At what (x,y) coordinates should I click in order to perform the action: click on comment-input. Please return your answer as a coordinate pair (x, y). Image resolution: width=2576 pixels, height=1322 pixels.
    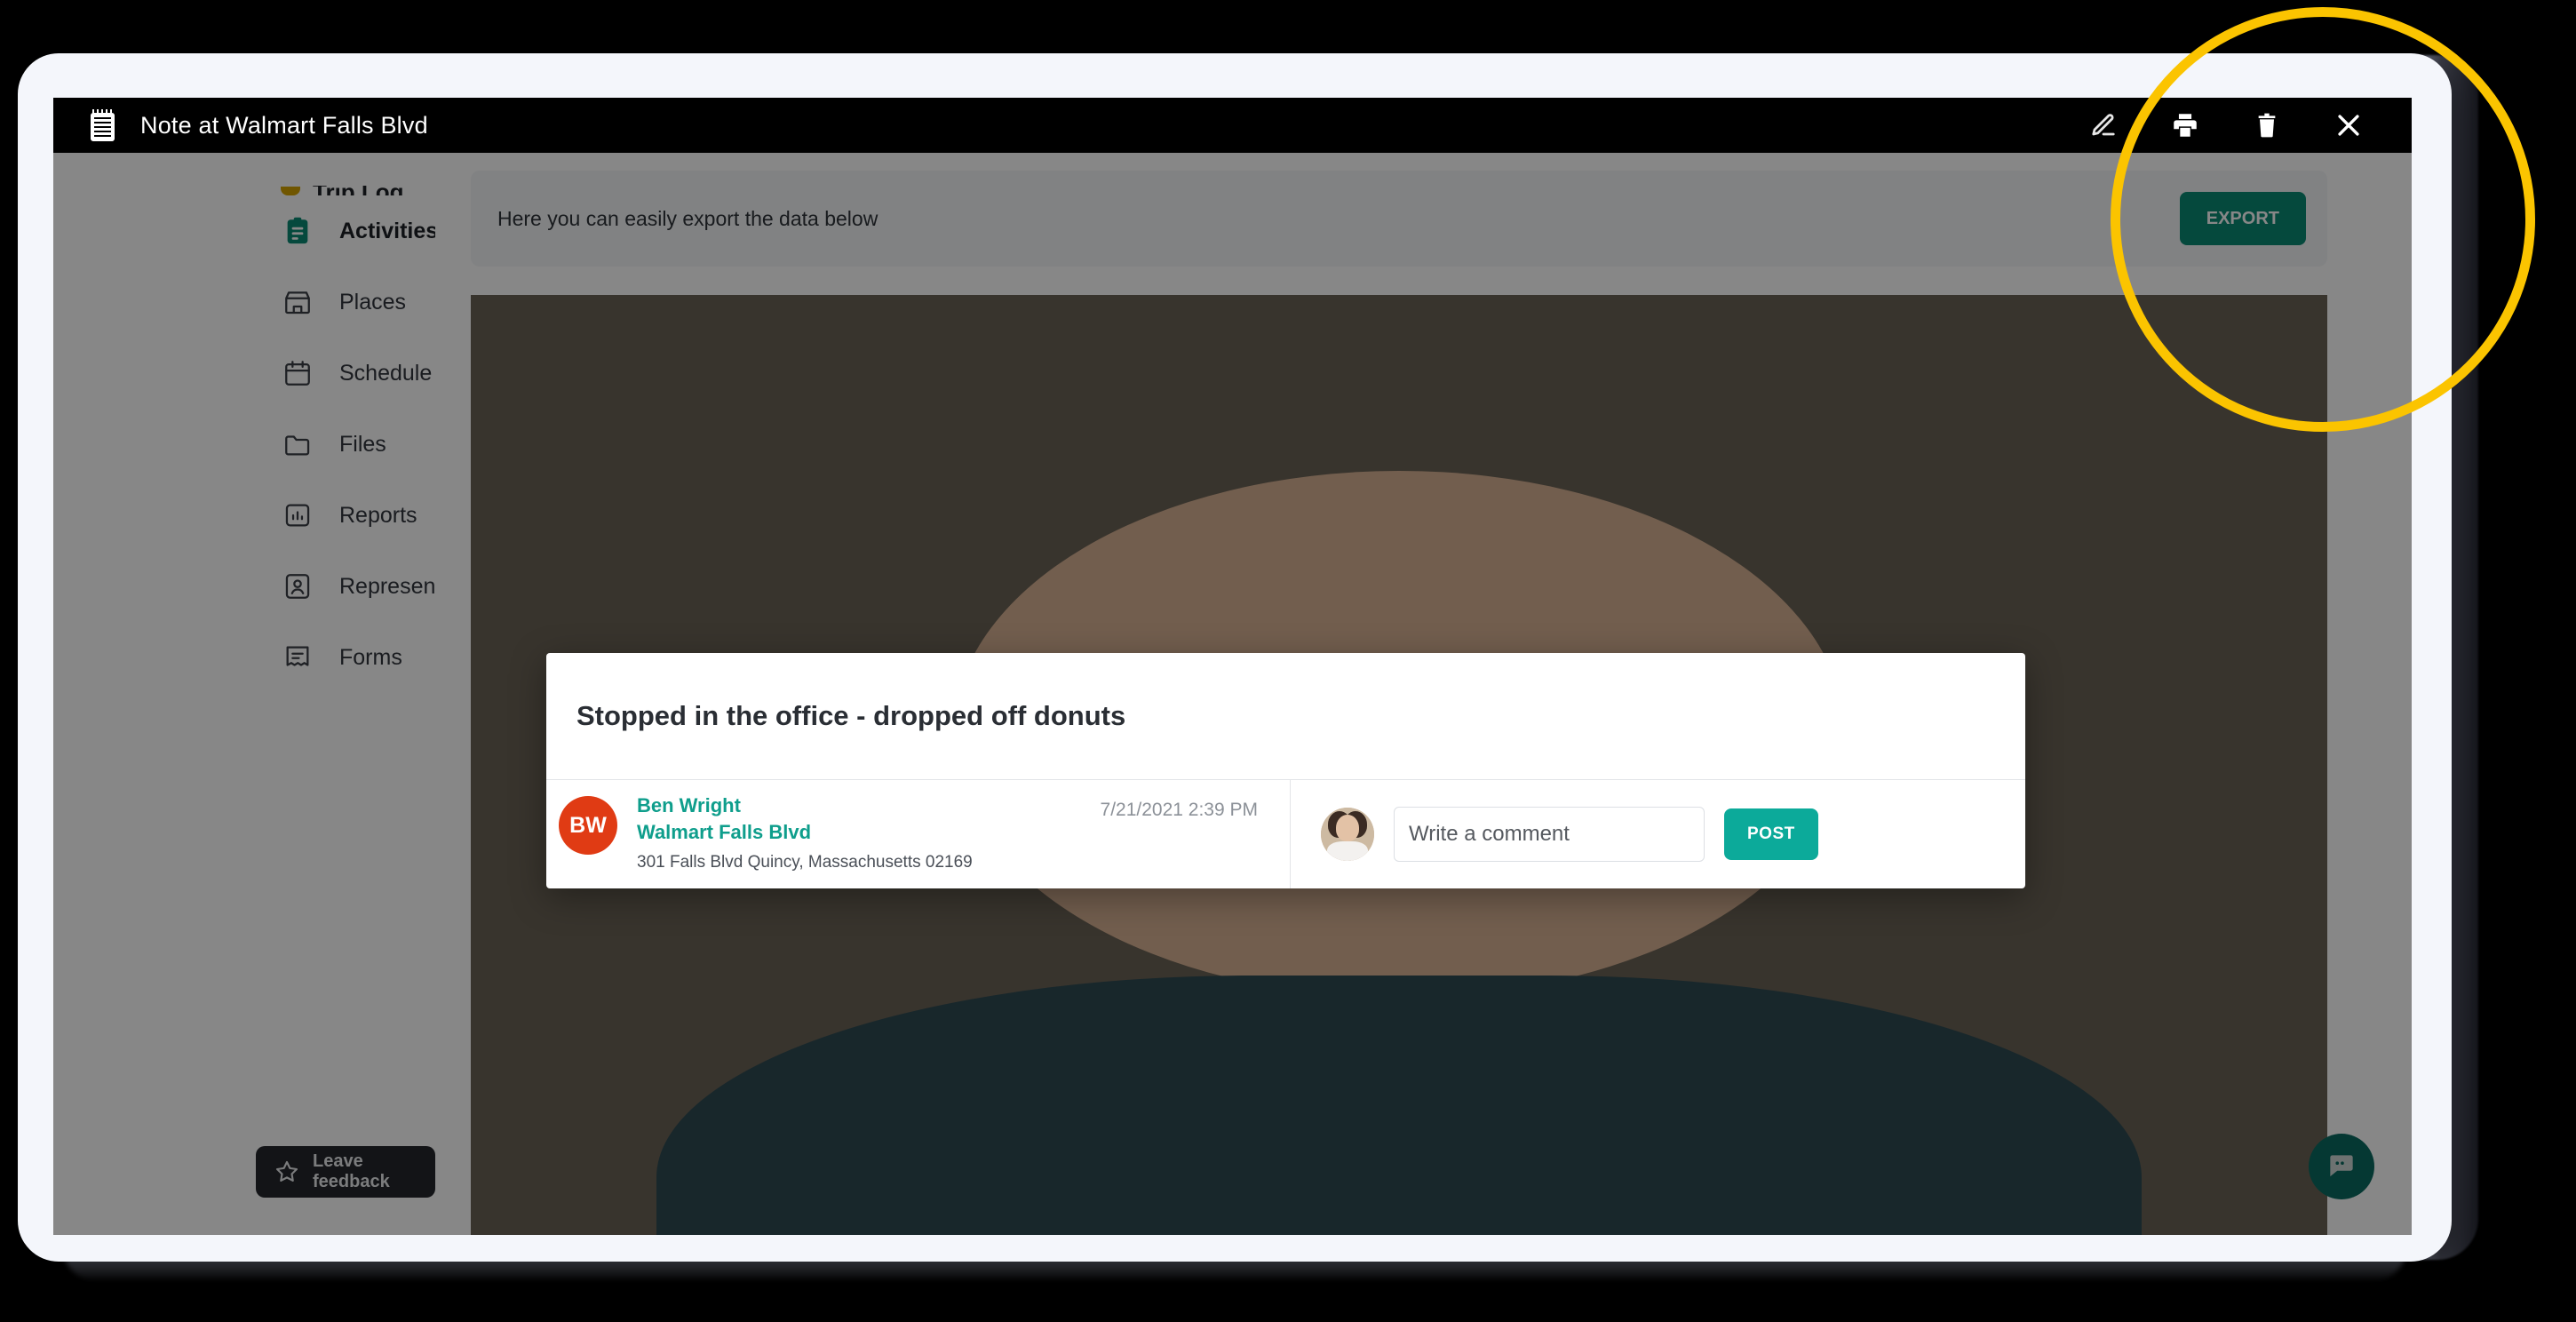
    Looking at the image, I should click on (1549, 834).